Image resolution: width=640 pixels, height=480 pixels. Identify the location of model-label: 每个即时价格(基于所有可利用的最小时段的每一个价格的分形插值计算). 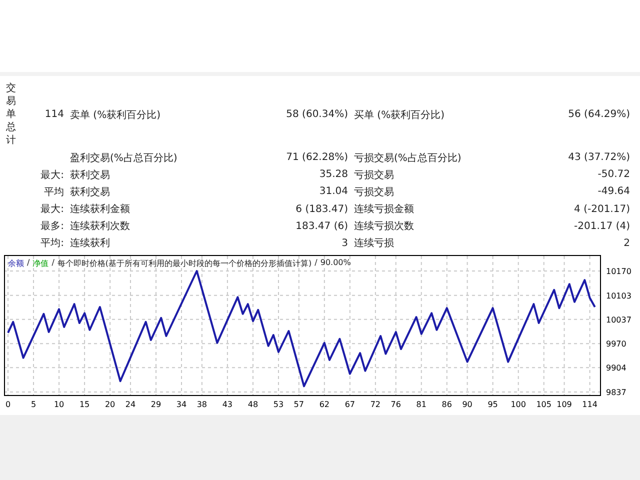
(184, 263).